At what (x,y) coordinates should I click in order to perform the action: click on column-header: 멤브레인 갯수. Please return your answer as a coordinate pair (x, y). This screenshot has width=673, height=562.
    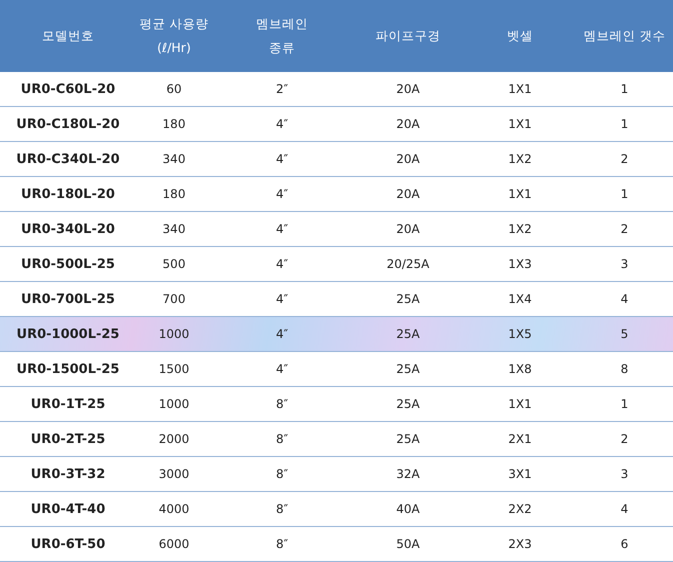
    Looking at the image, I should click on (625, 36).